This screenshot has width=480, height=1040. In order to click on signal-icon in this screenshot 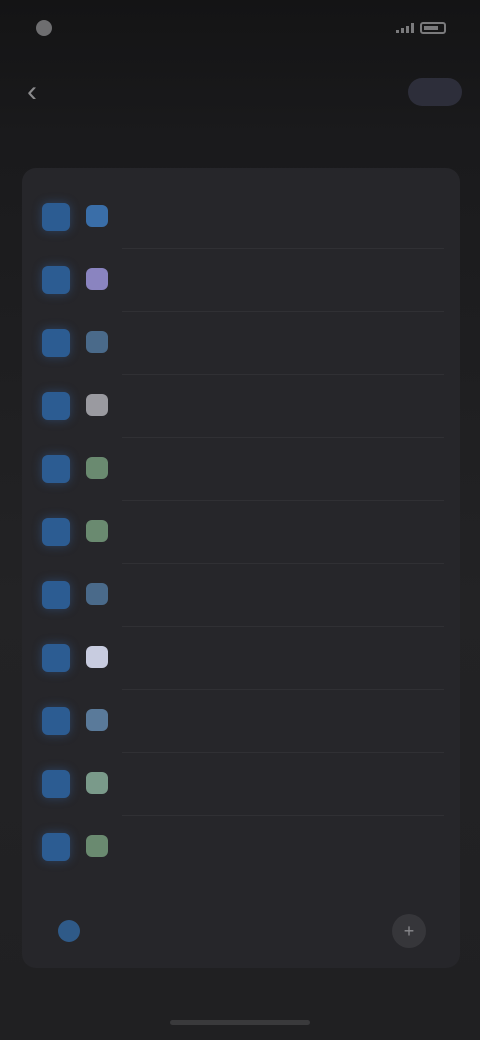, I will do `click(405, 28)`.